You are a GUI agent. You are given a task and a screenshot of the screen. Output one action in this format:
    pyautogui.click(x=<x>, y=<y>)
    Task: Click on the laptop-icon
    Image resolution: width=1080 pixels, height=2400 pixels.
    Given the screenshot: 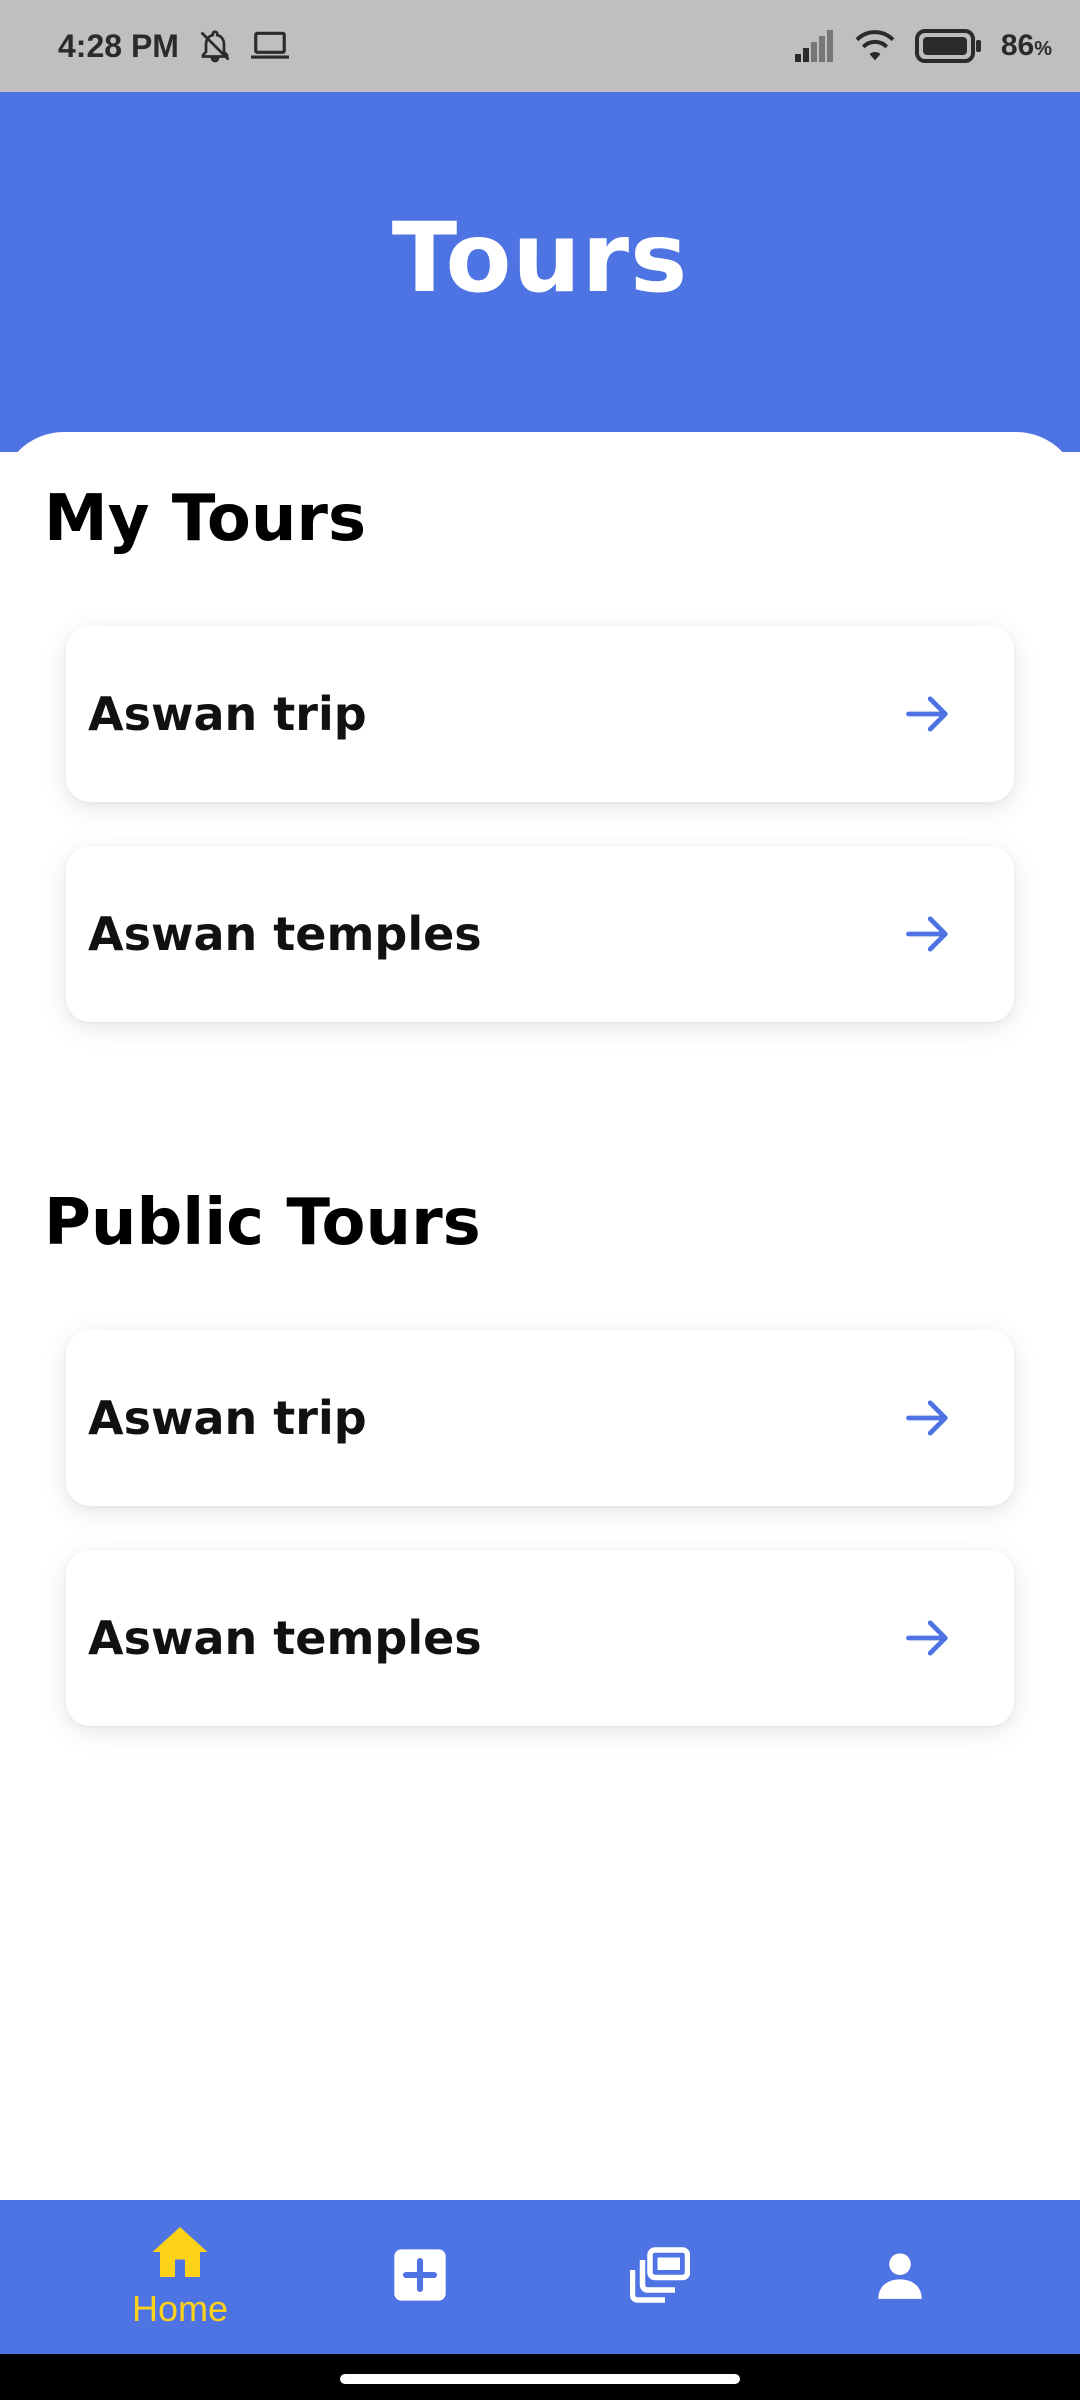 What is the action you would take?
    pyautogui.click(x=269, y=46)
    